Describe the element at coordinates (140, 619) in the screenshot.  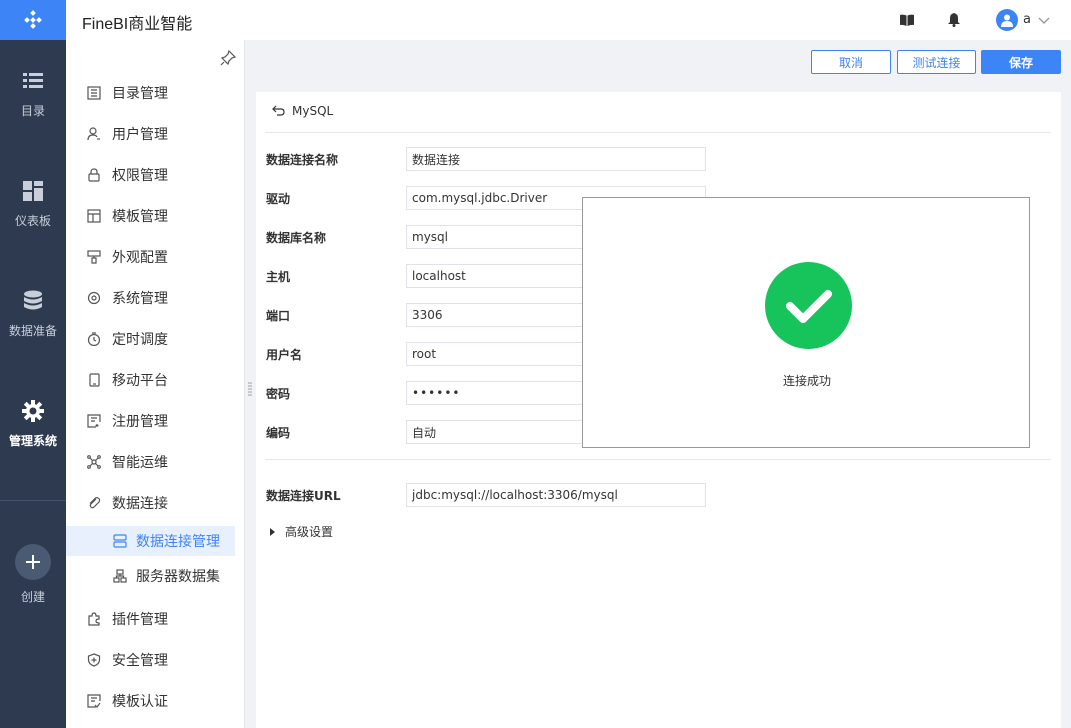
I see `sidebar-item-label: 插件管理` at that location.